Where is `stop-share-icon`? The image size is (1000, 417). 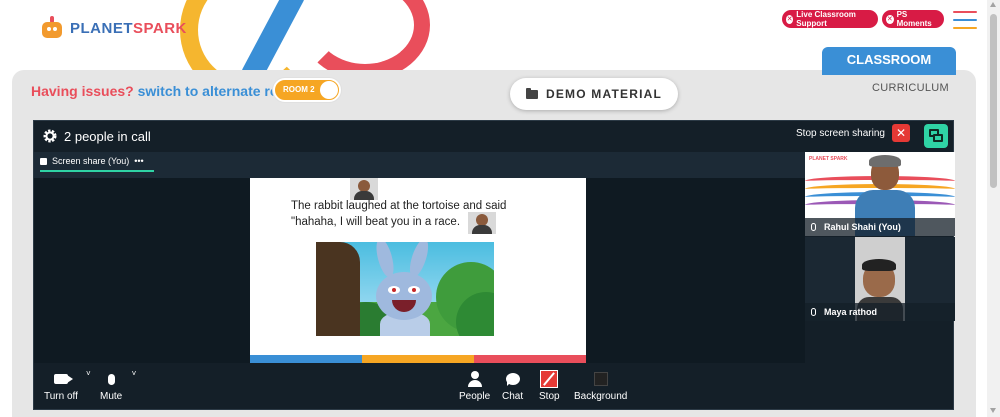 stop-share-icon is located at coordinates (549, 379).